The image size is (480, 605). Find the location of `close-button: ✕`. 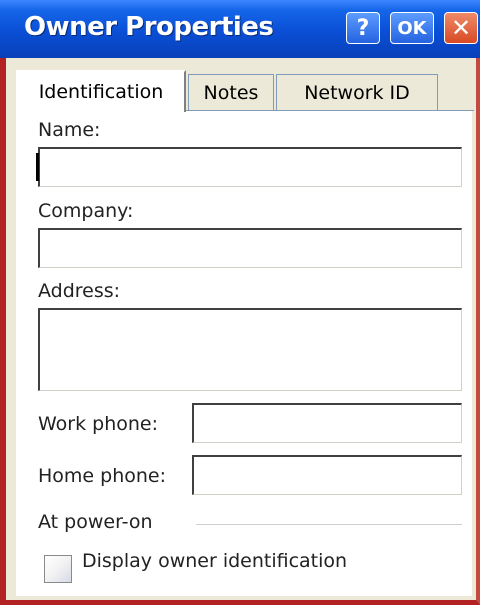

close-button: ✕ is located at coordinates (461, 28).